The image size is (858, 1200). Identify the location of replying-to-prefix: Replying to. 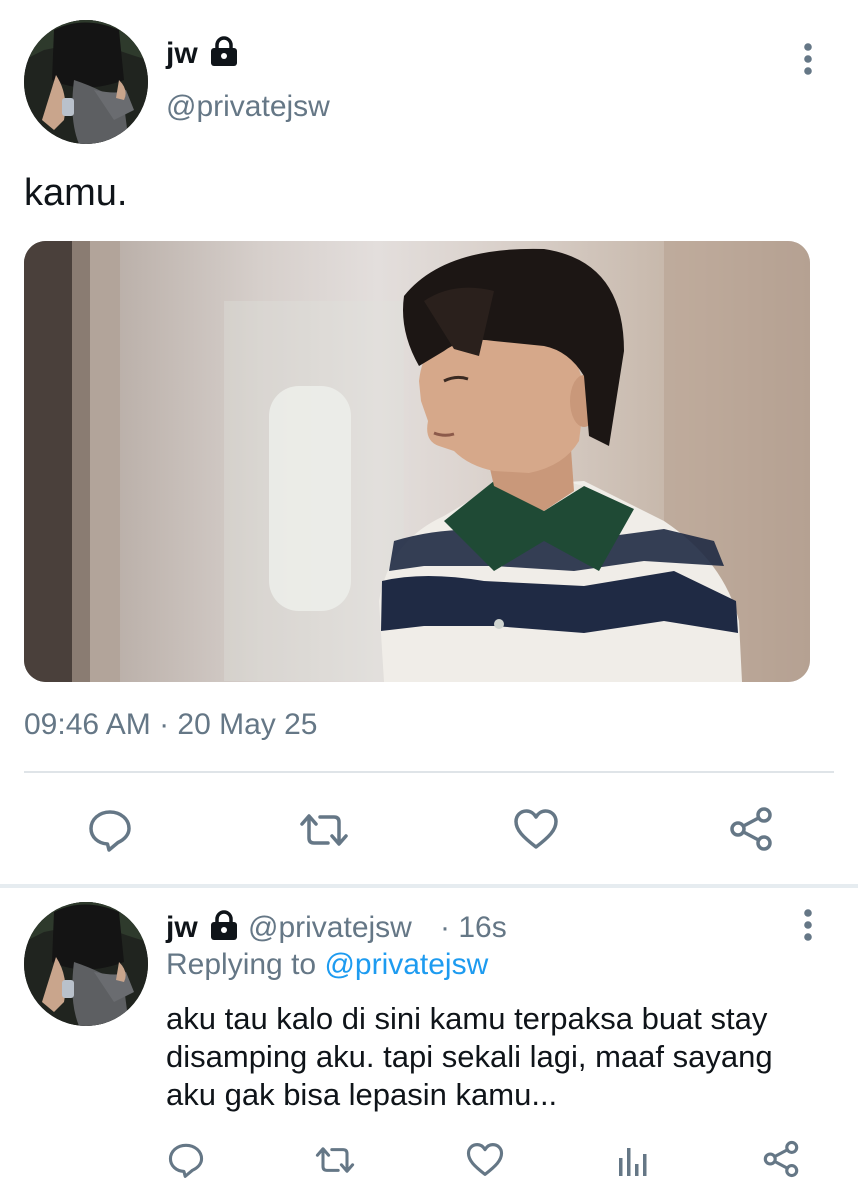
(241, 964).